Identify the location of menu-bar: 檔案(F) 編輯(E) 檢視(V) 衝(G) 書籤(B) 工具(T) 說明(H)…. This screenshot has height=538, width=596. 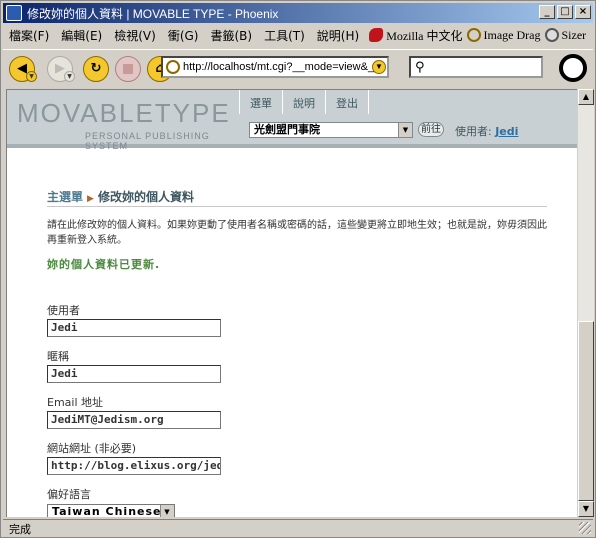
(298, 35).